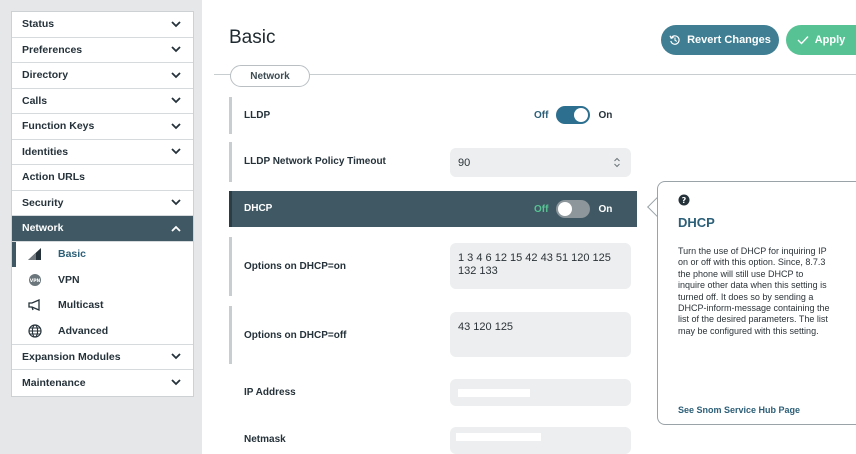  What do you see at coordinates (270, 392) in the screenshot?
I see `setting-label: IP Address` at bounding box center [270, 392].